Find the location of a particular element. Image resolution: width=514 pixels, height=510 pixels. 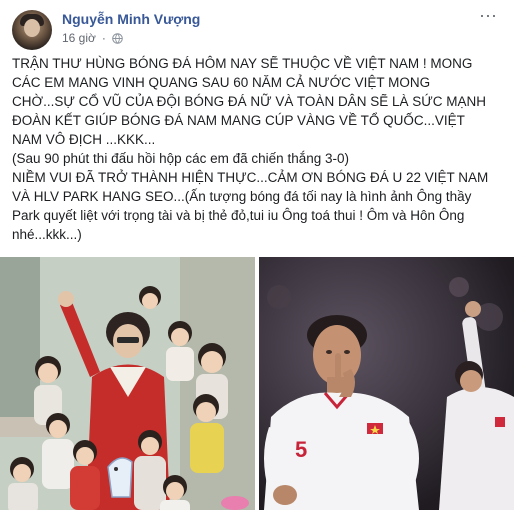

more-options-icon: ··· is located at coordinates (488, 16).